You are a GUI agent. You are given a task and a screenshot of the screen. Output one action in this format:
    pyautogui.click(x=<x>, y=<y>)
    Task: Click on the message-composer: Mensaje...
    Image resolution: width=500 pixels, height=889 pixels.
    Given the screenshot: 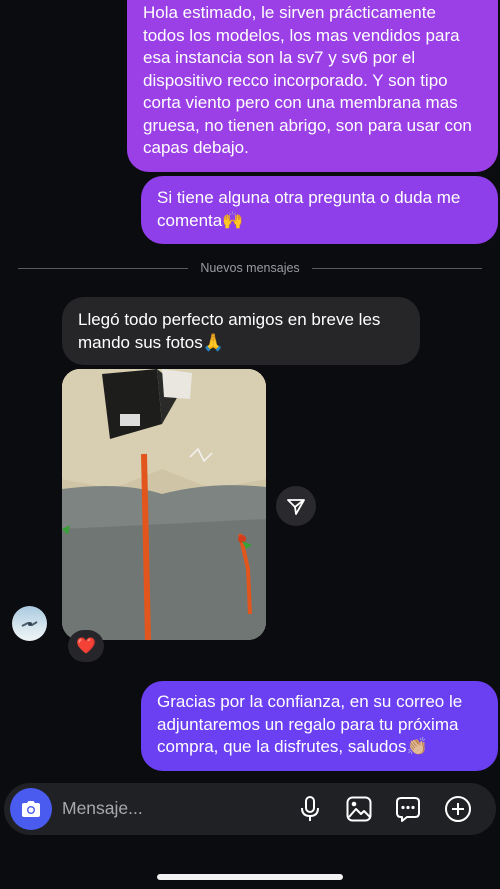 What is the action you would take?
    pyautogui.click(x=250, y=809)
    